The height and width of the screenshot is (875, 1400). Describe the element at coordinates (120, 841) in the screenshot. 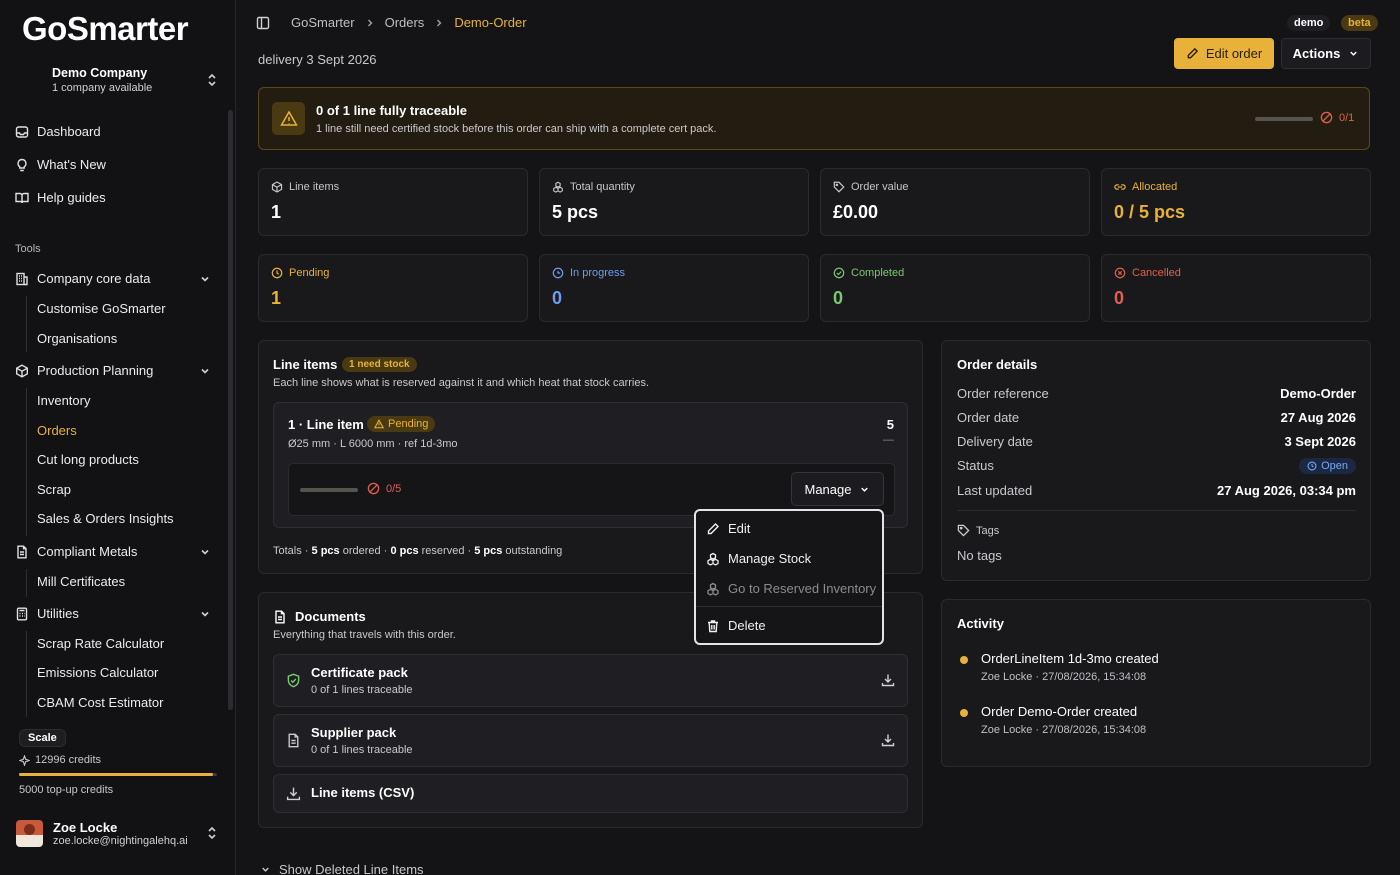

I see `user-email: zoe.locke@nightingalehq.ai` at that location.